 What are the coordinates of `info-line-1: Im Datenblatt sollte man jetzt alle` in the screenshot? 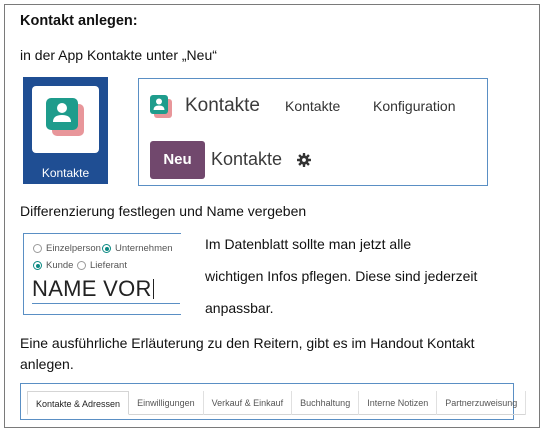 It's located at (308, 244).